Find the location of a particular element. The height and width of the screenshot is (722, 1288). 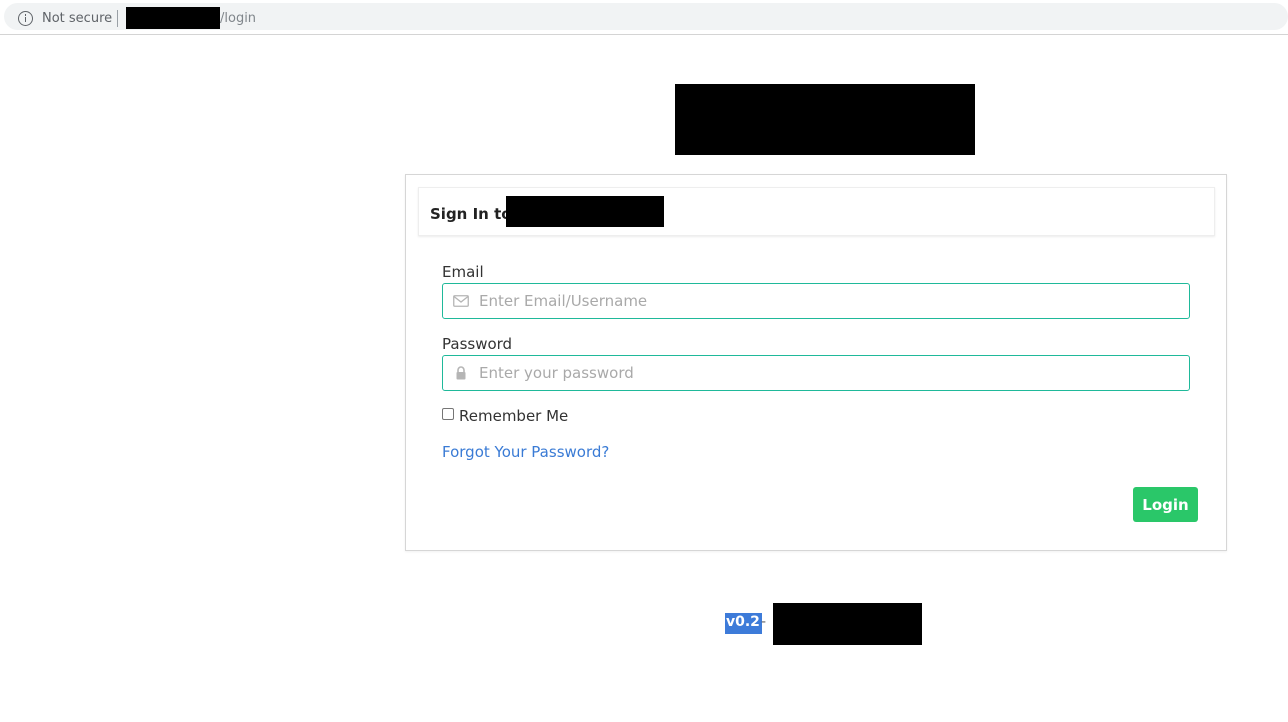

forgot-password-link: Forgot Your Password? is located at coordinates (525, 452).